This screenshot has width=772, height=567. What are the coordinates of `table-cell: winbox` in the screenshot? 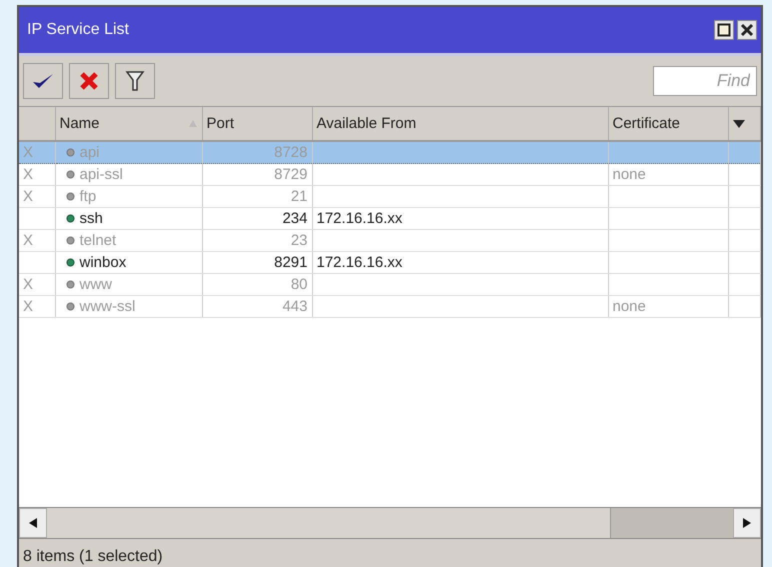 It's located at (103, 262).